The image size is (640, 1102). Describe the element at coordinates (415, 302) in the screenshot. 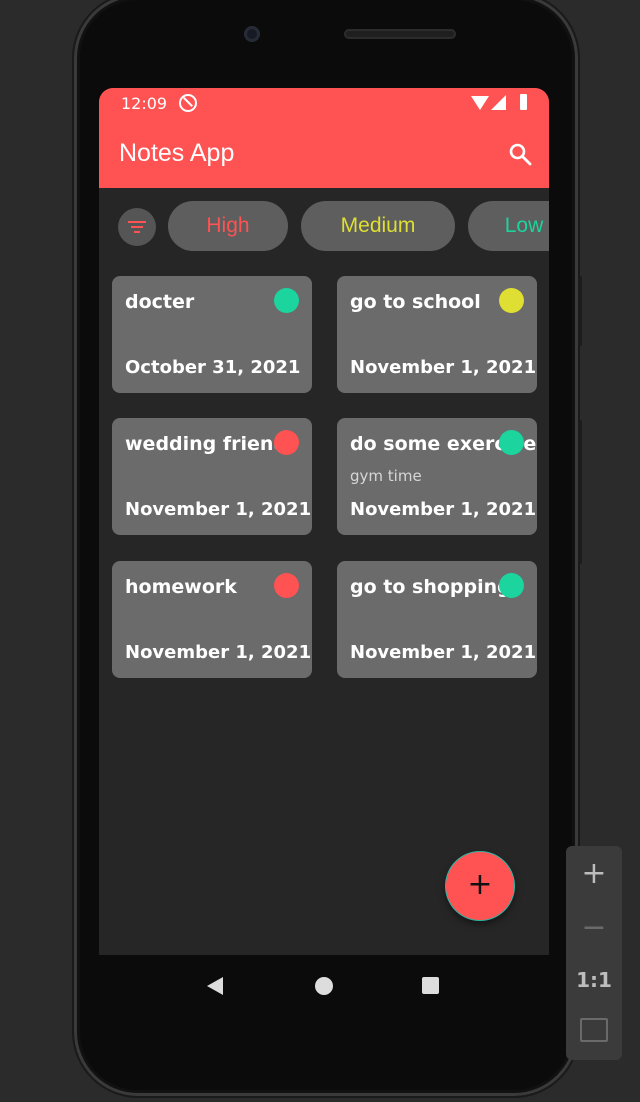

I see `note-title: go to school` at that location.